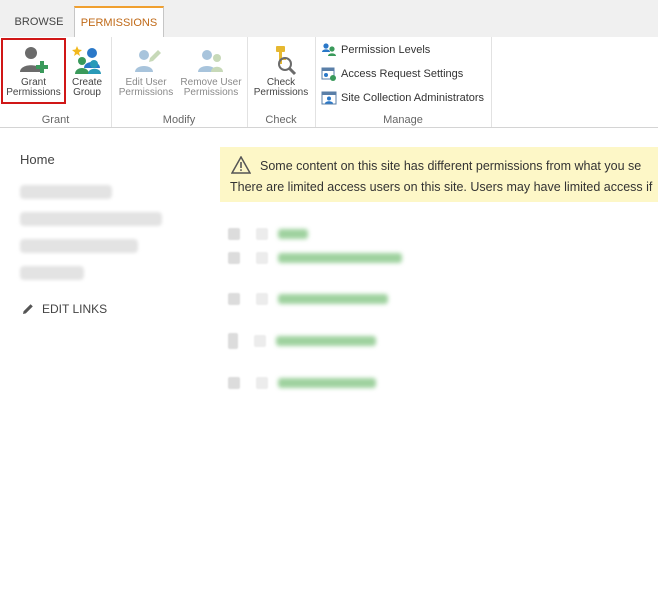 This screenshot has height=609, width=658. What do you see at coordinates (329, 49) in the screenshot?
I see `permission-levels-icon` at bounding box center [329, 49].